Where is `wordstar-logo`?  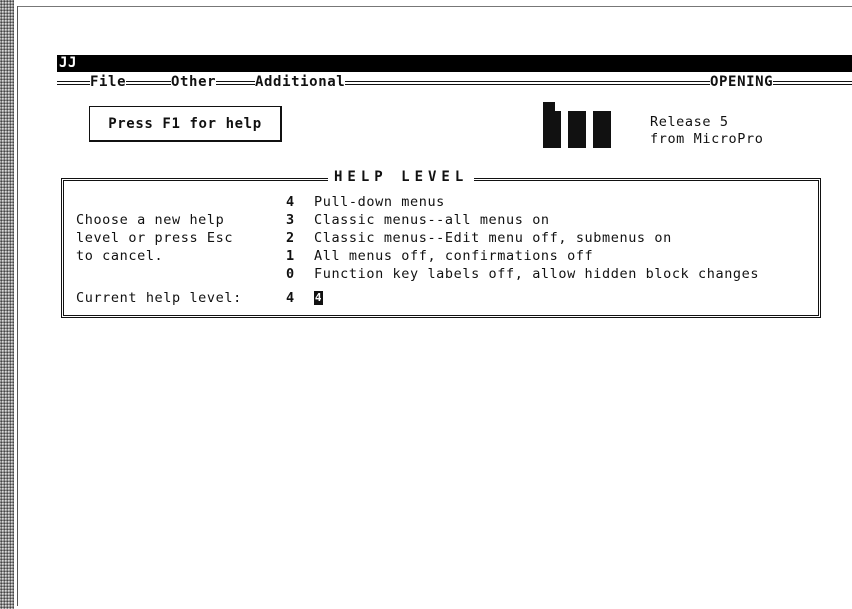 wordstar-logo is located at coordinates (583, 125).